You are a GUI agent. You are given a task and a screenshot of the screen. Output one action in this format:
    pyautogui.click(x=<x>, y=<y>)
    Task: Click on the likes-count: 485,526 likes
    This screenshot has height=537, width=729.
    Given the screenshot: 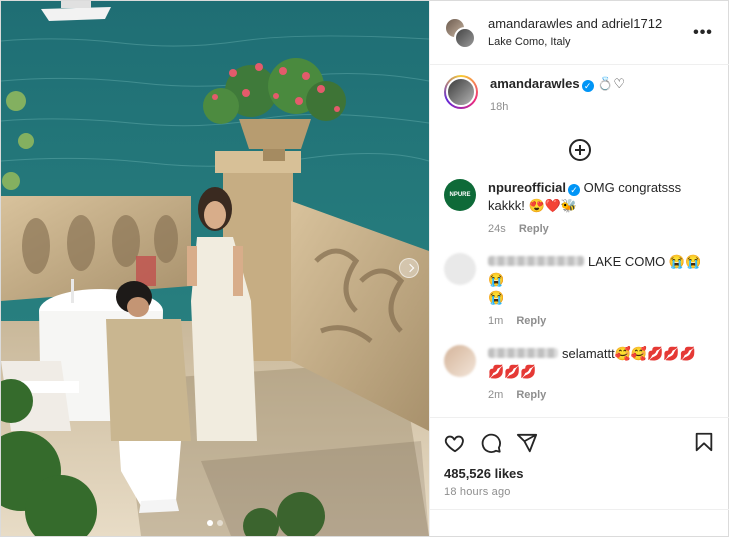 What is the action you would take?
    pyautogui.click(x=579, y=473)
    